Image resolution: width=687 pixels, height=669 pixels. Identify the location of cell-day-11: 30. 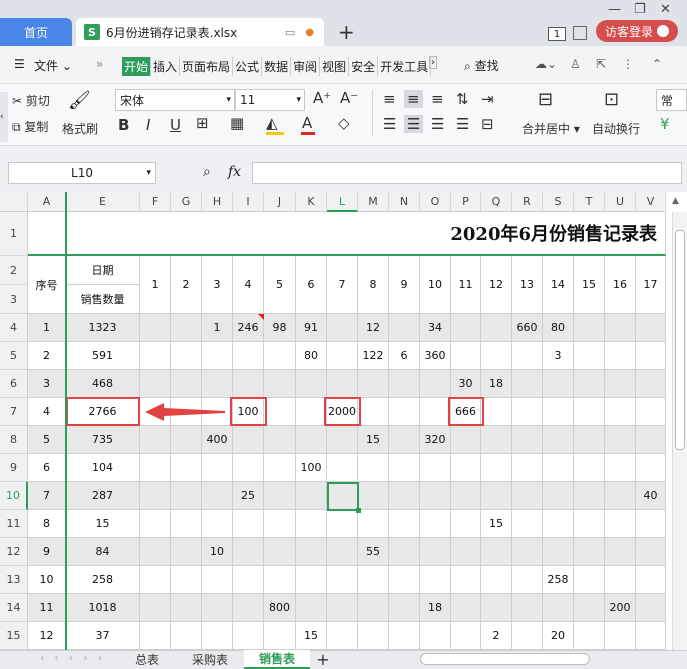
(466, 384).